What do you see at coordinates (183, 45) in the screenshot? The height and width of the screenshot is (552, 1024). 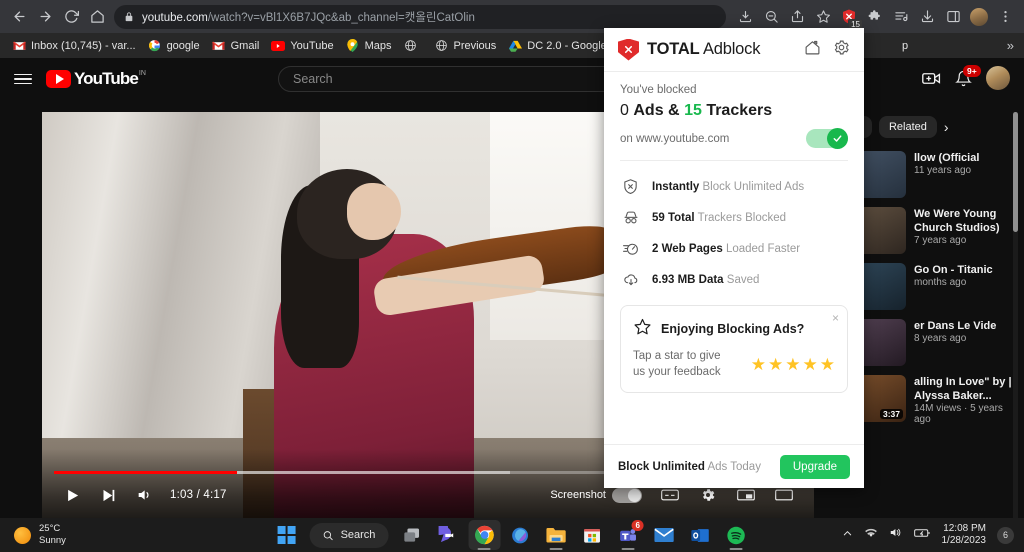 I see `bookmark-label: google` at bounding box center [183, 45].